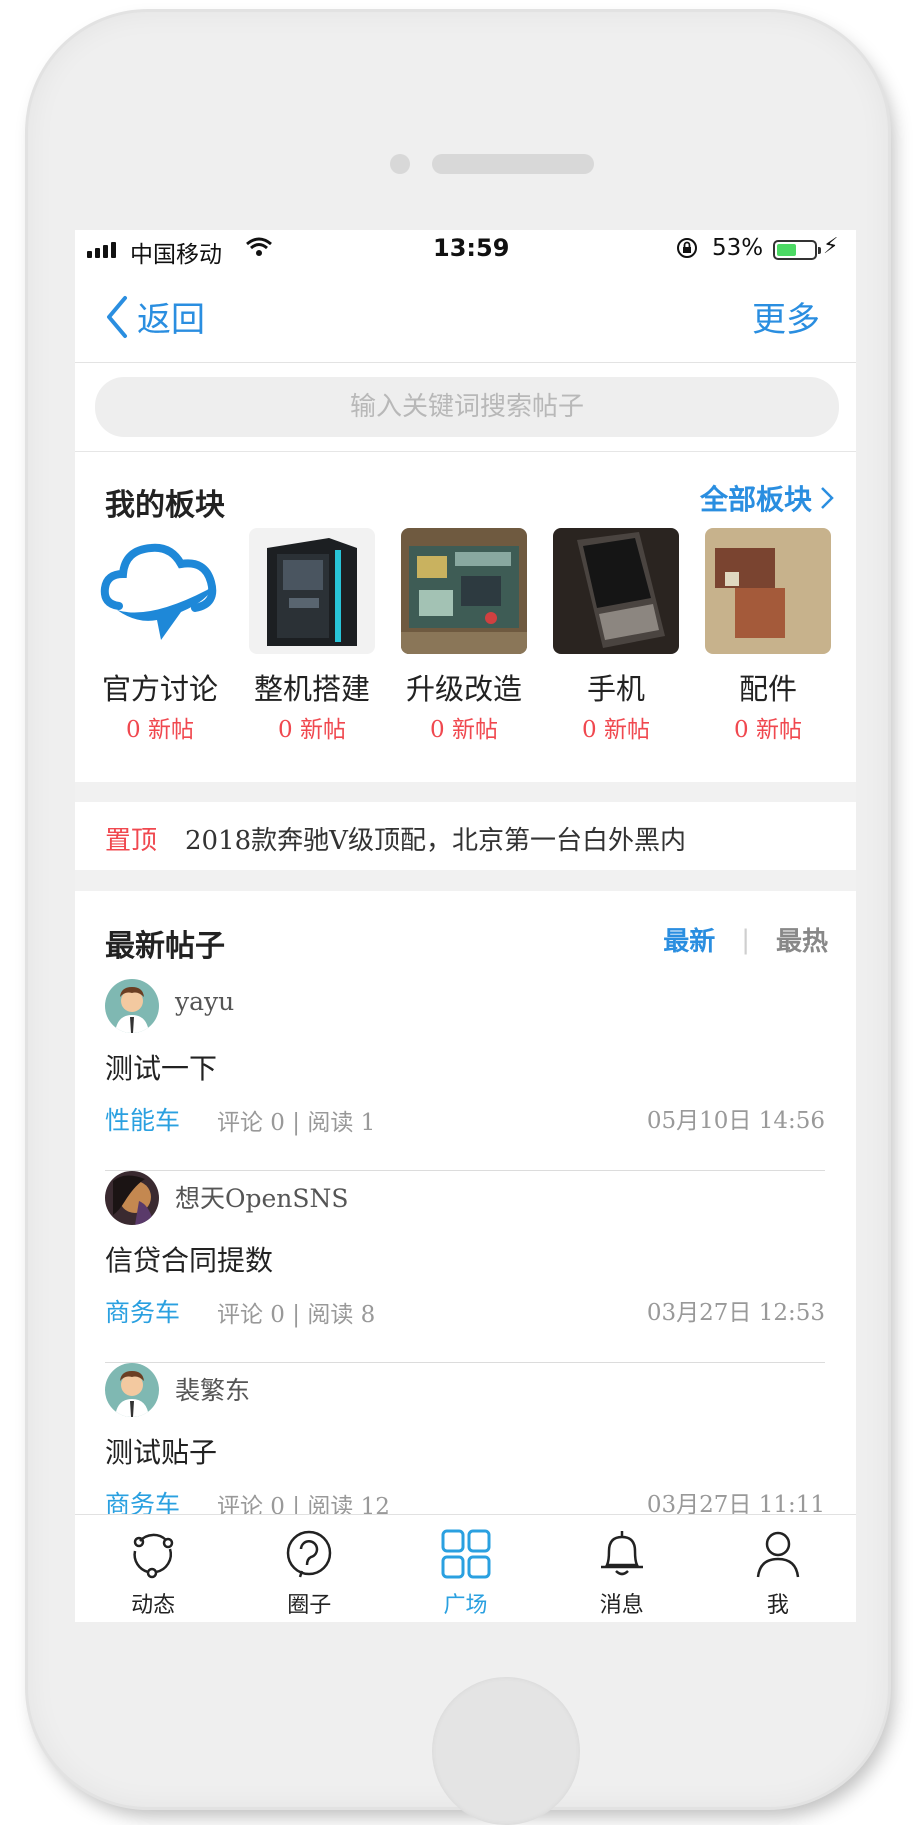 This screenshot has width=920, height=1825. I want to click on battery-icon, so click(797, 250).